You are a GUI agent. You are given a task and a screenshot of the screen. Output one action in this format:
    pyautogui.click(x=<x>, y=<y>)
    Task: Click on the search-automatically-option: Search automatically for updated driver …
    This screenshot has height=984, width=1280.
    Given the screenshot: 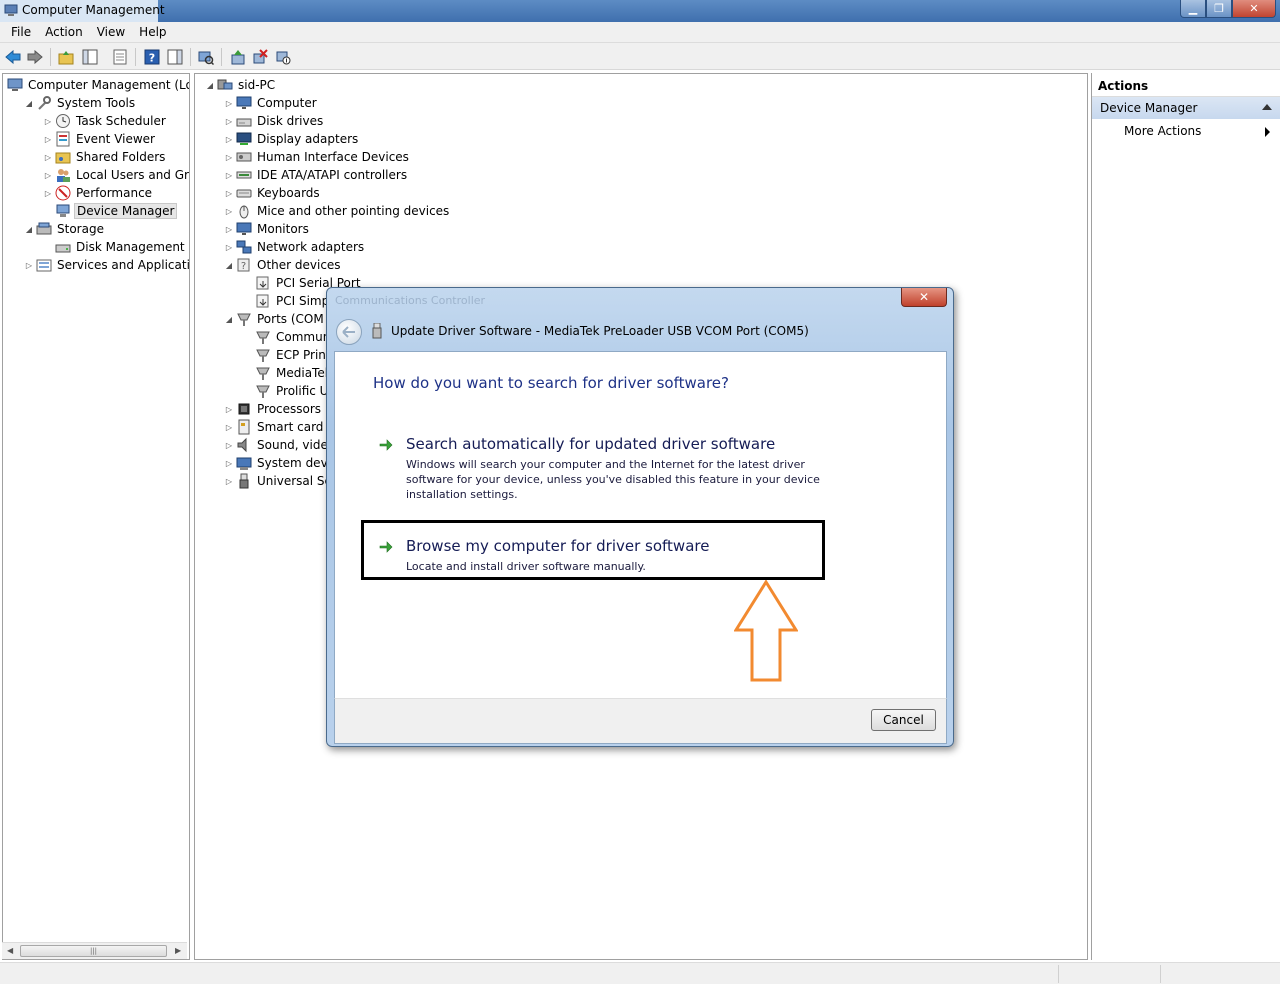 What is the action you would take?
    pyautogui.click(x=614, y=470)
    